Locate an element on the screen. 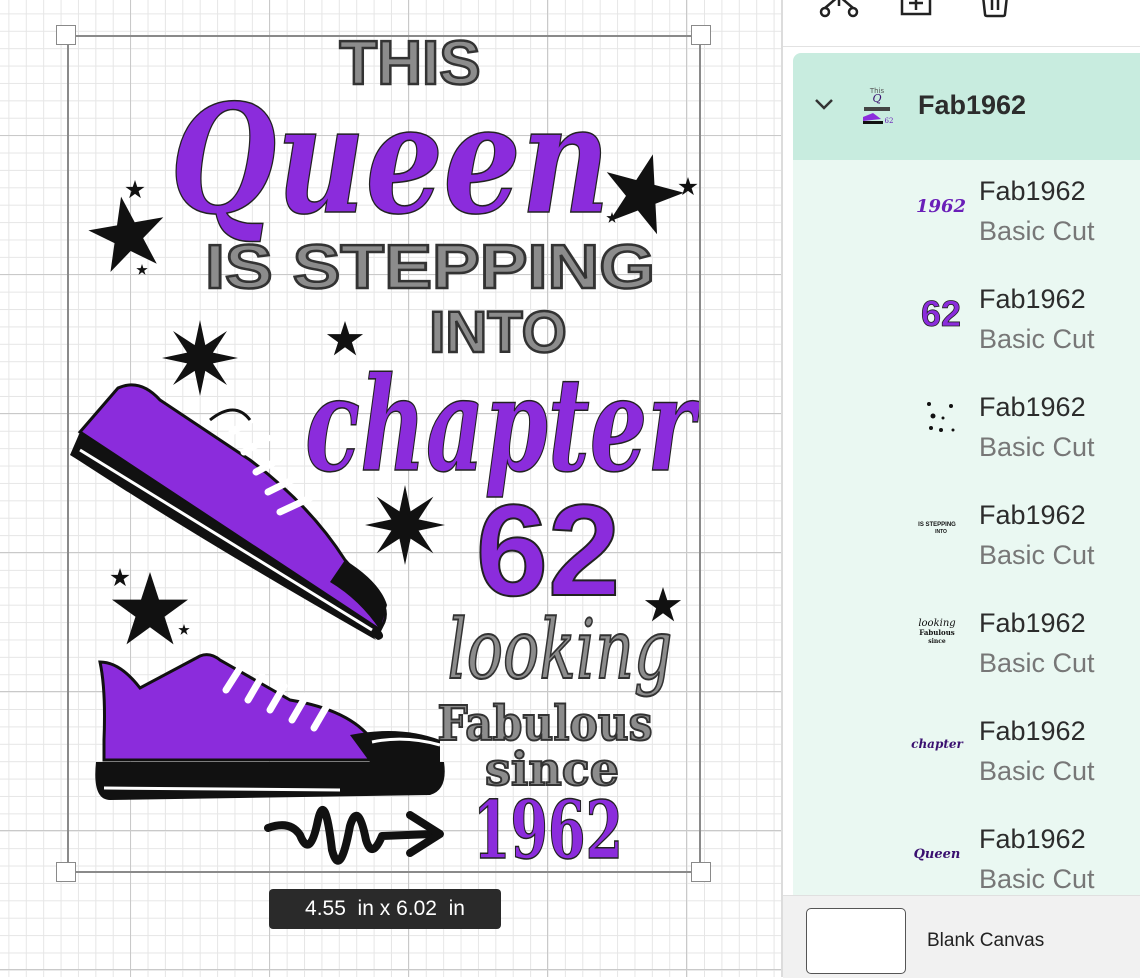 This screenshot has height=978, width=1140. trash-icon is located at coordinates (997, 13).